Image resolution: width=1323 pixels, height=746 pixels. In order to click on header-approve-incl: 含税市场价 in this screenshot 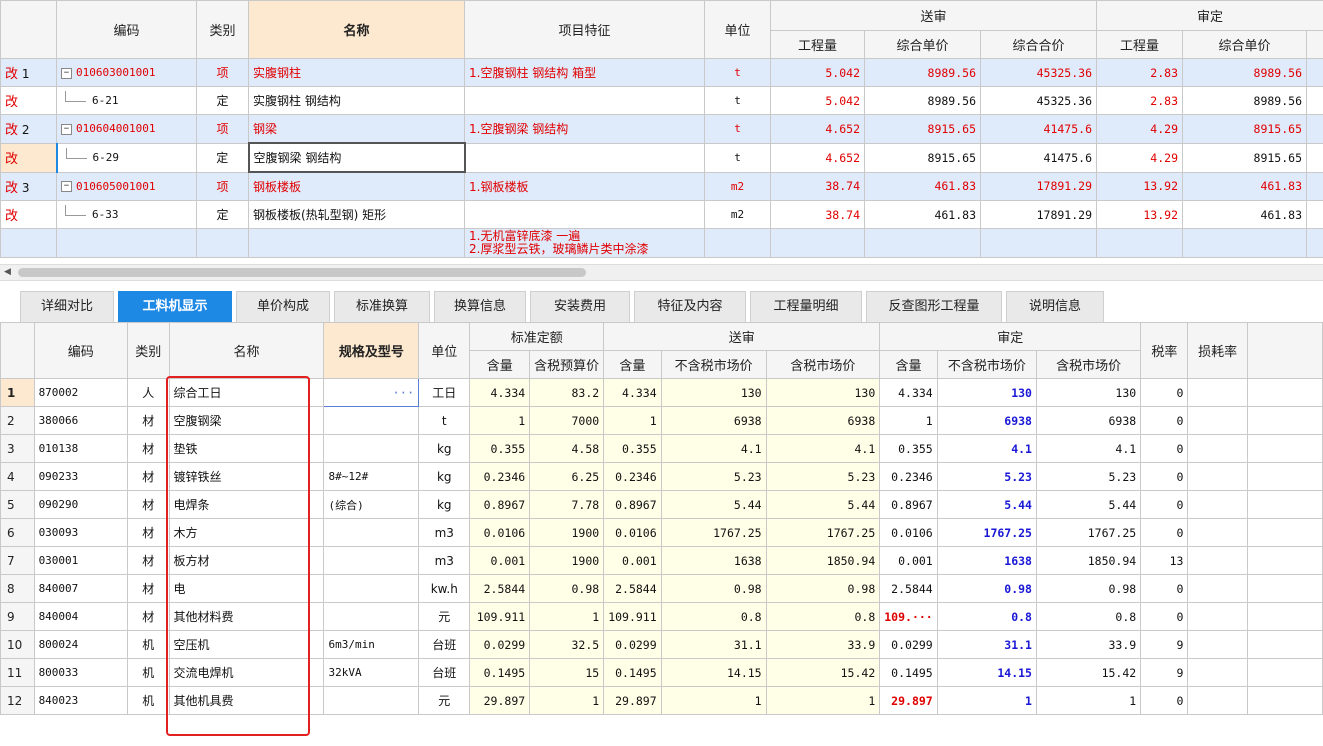, I will do `click(1088, 364)`.